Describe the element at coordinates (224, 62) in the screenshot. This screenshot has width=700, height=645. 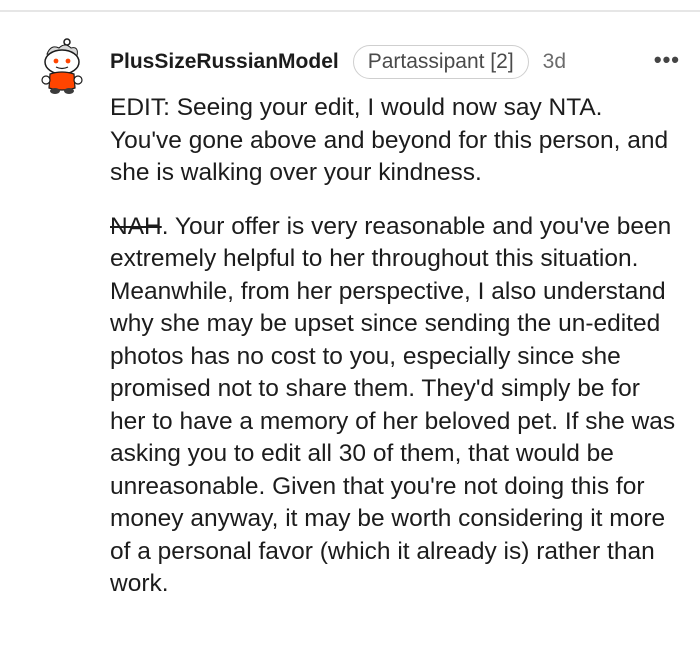
I see `username-link: PlusSizeRussianModel` at that location.